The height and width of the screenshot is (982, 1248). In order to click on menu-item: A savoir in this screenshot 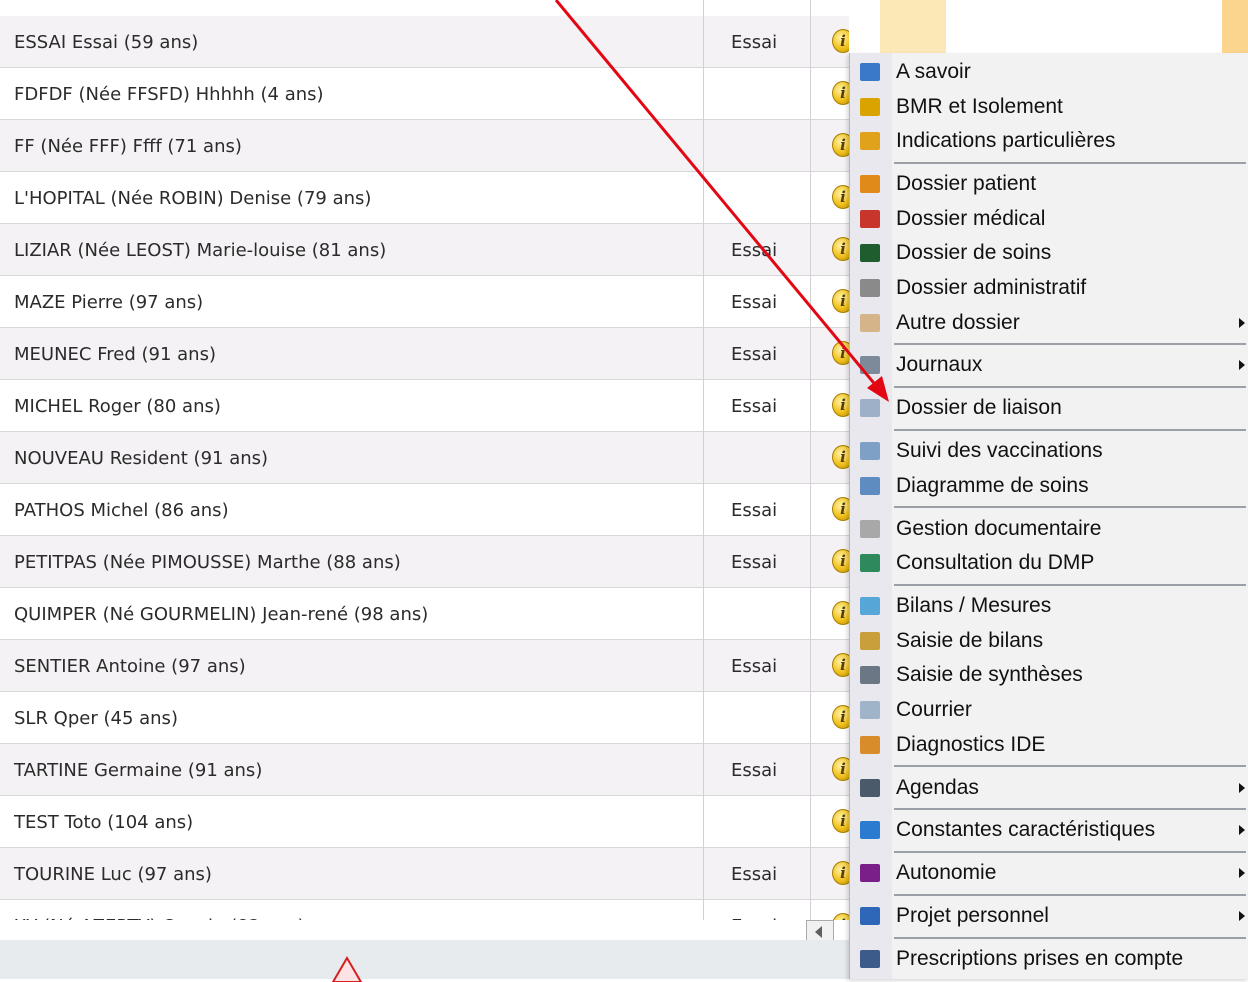, I will do `click(1049, 72)`.